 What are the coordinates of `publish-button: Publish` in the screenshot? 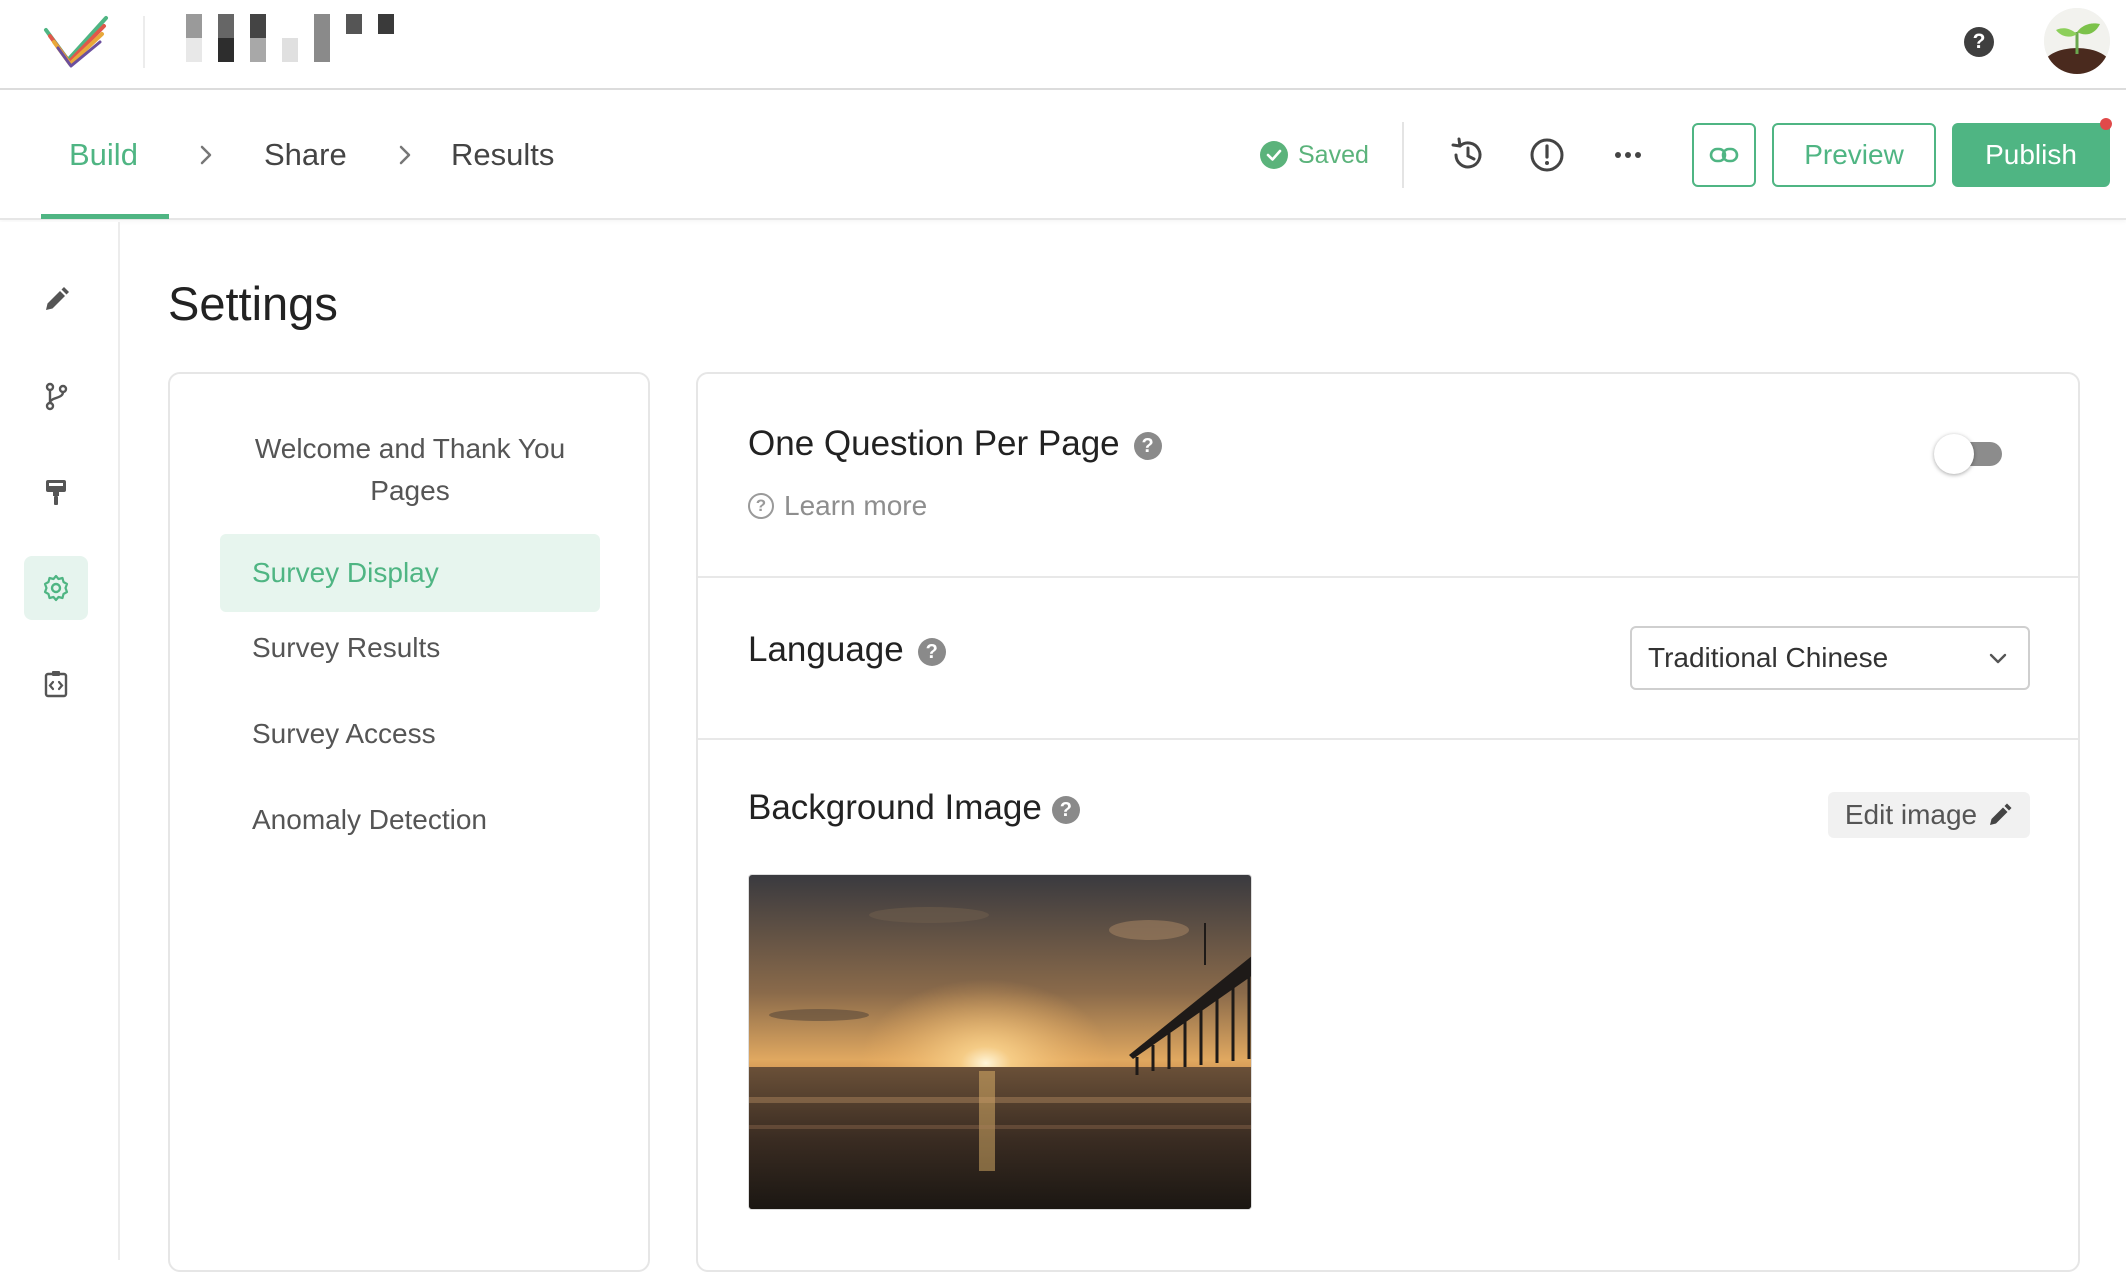 It's located at (2031, 155).